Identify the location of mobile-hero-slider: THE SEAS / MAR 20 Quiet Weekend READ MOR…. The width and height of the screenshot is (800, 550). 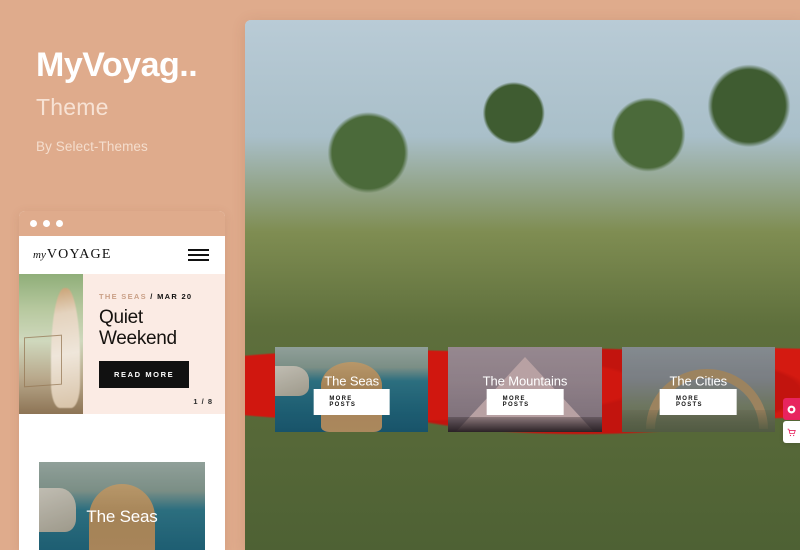
(122, 344).